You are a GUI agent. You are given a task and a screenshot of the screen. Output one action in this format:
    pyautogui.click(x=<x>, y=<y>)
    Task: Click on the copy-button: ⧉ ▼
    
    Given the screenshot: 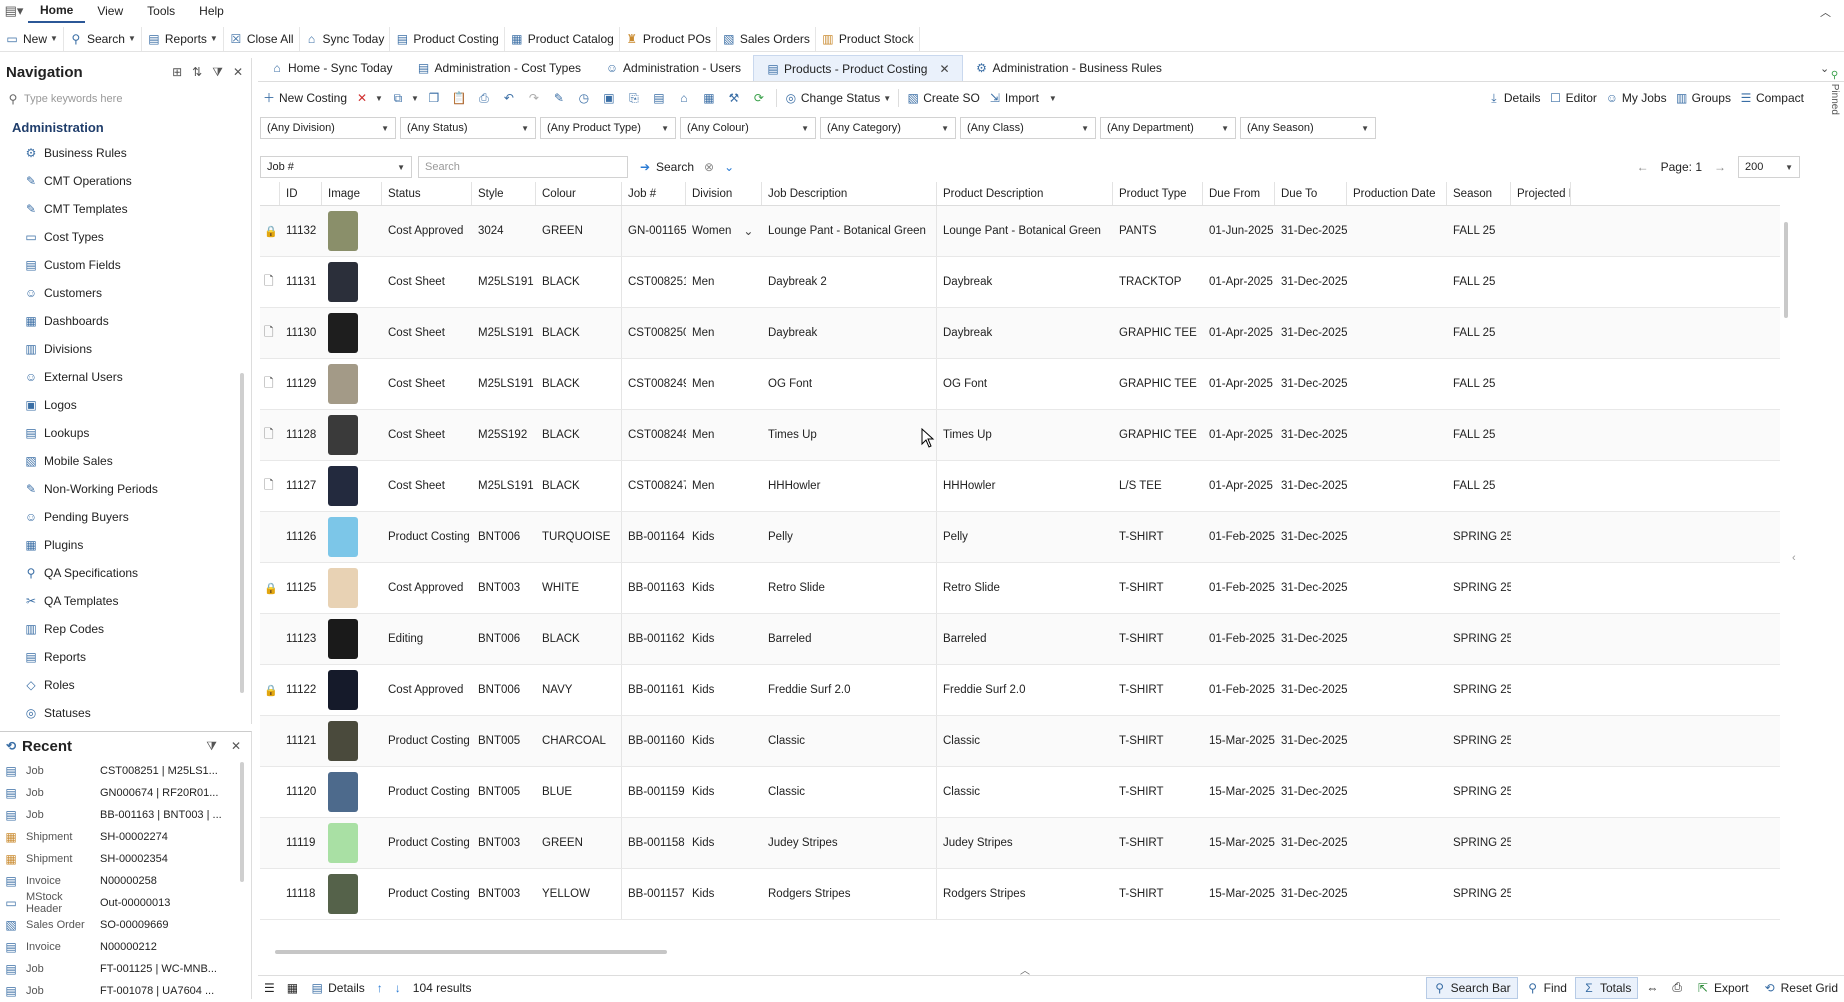 What is the action you would take?
    pyautogui.click(x=405, y=98)
    